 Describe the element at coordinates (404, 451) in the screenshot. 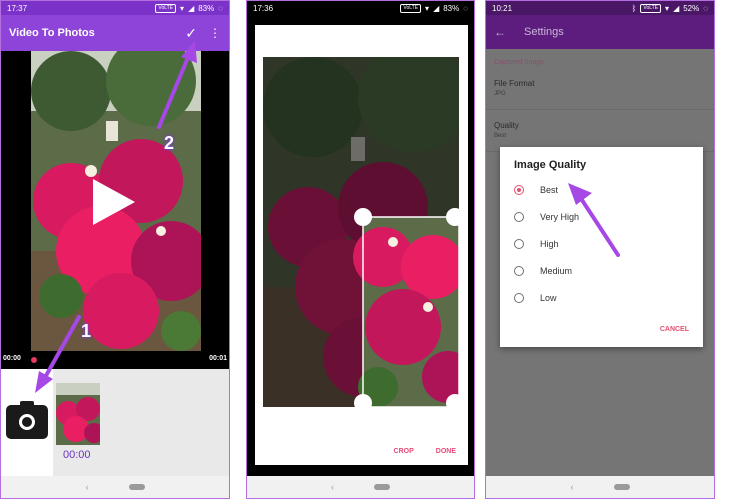

I see `crop-button: CROP` at that location.